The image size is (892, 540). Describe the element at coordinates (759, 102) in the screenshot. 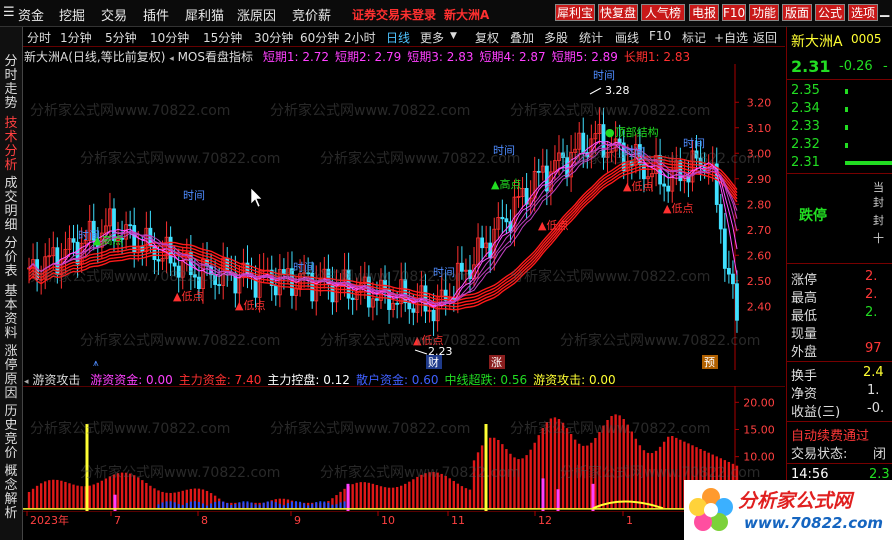

I see `price-tick-label: 3.20` at that location.